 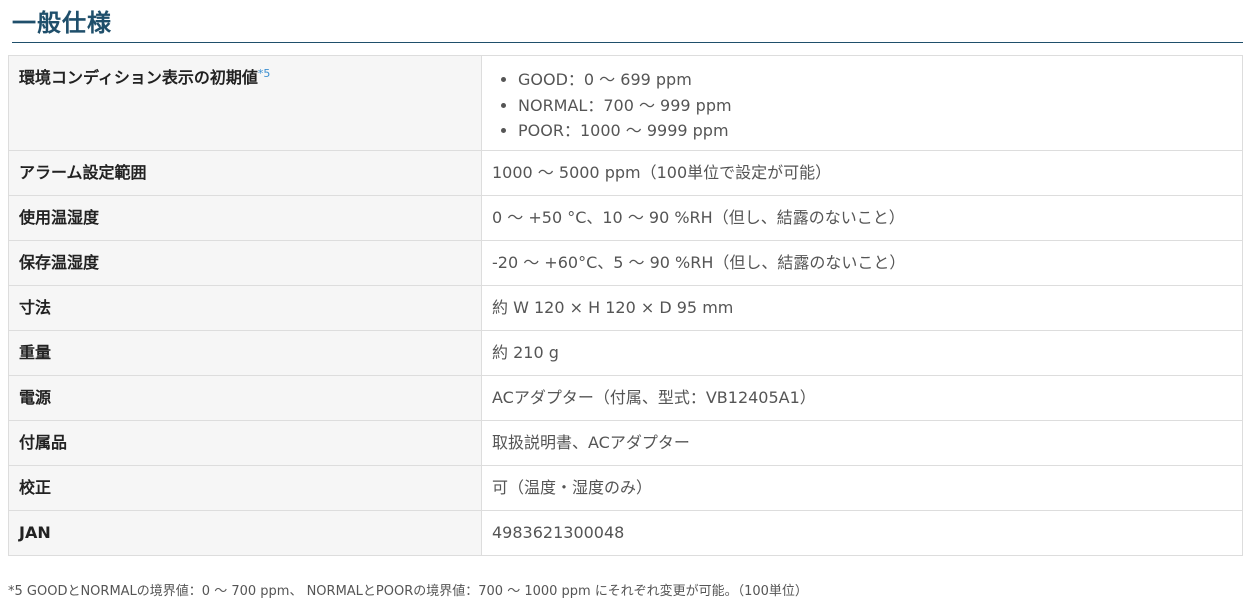 I want to click on title-divider, so click(x=627, y=42).